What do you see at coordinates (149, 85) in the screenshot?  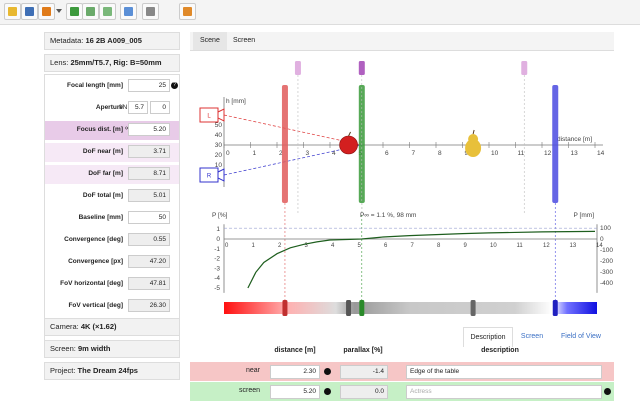 I see `param-value: 25` at bounding box center [149, 85].